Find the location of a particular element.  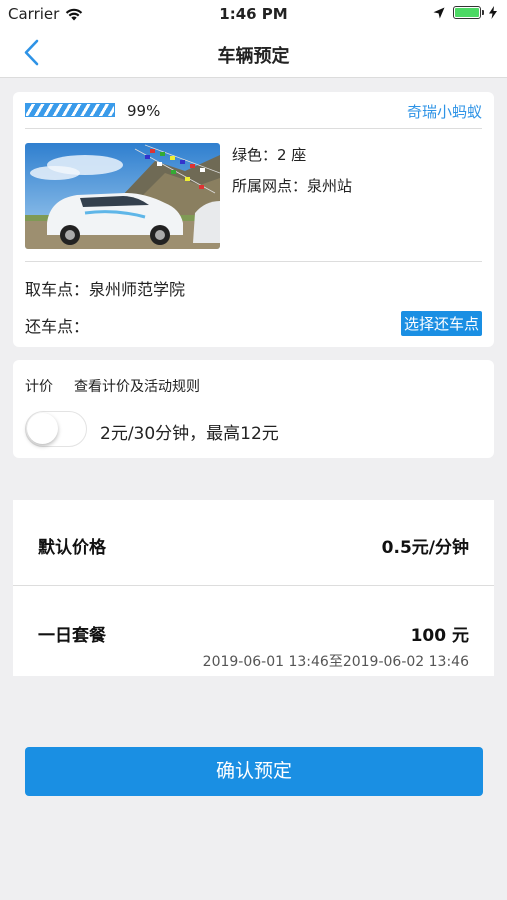

package-row-default: 默认价格 0.5元/分钟 is located at coordinates (253, 543).